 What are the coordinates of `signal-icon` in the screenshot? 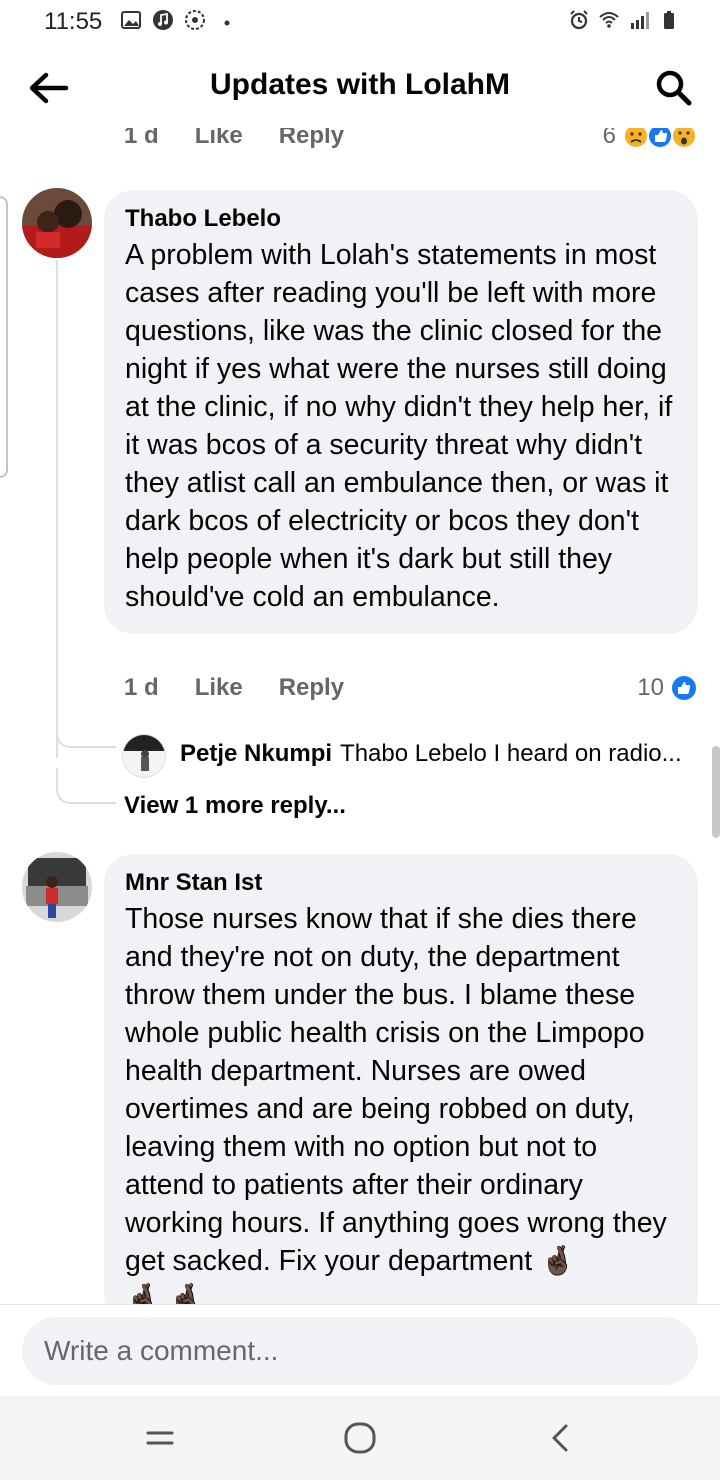 It's located at (640, 20).